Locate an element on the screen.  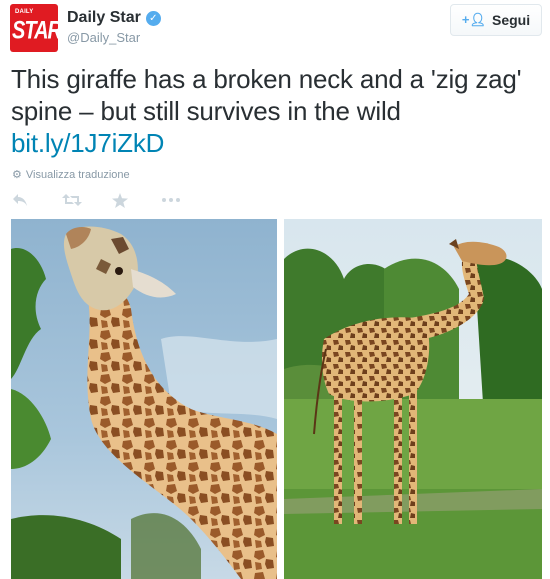
retweet-button is located at coordinates (87, 200).